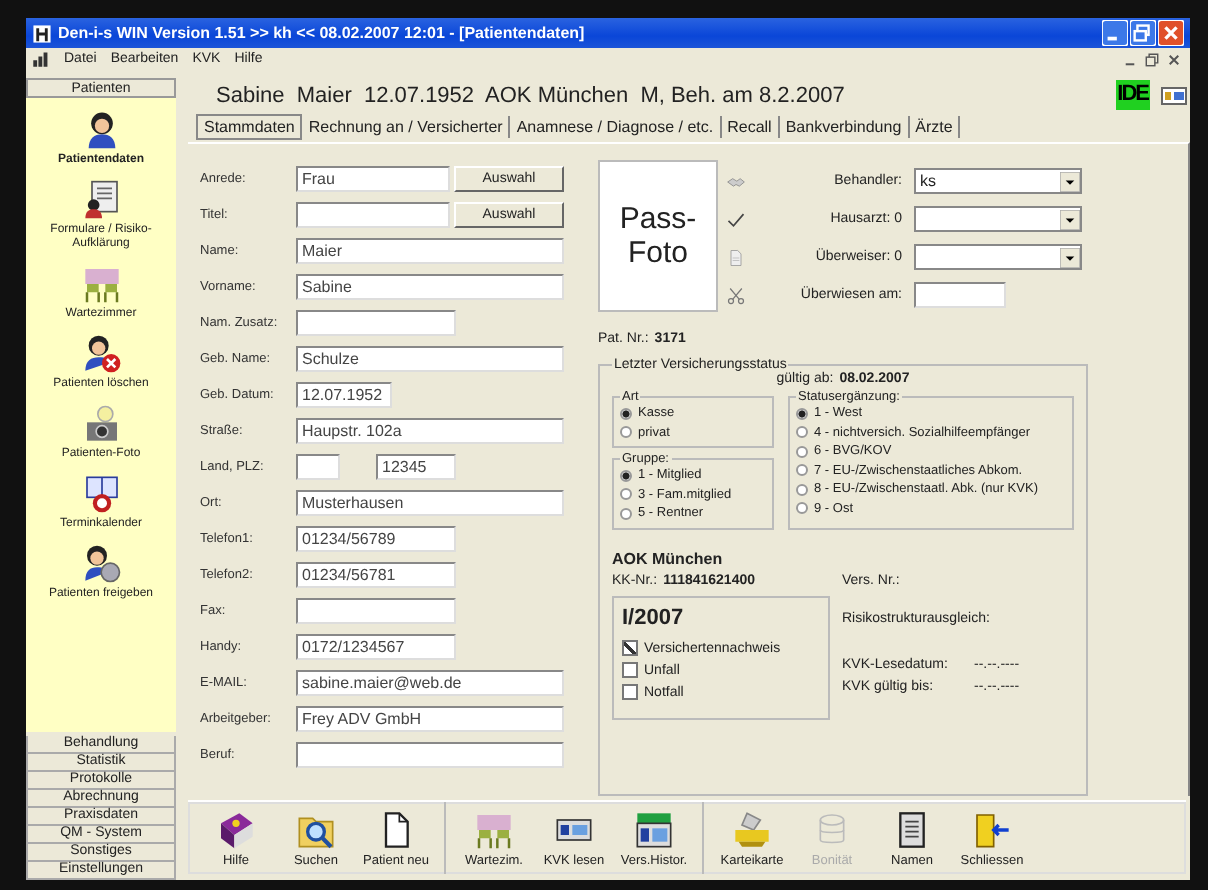 The image size is (1208, 890). What do you see at coordinates (736, 257) in the screenshot?
I see `document-icon` at bounding box center [736, 257].